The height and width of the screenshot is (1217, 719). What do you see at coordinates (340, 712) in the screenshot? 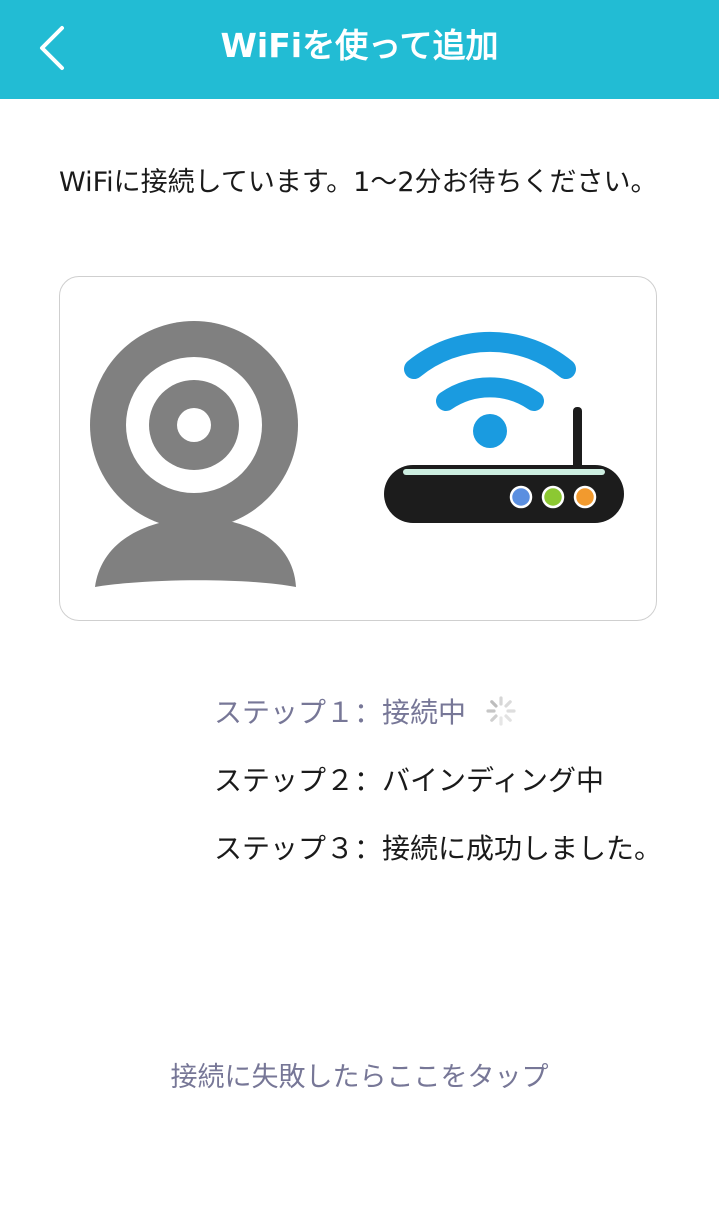
I see `step-1-label: ステップ１：接続中` at bounding box center [340, 712].